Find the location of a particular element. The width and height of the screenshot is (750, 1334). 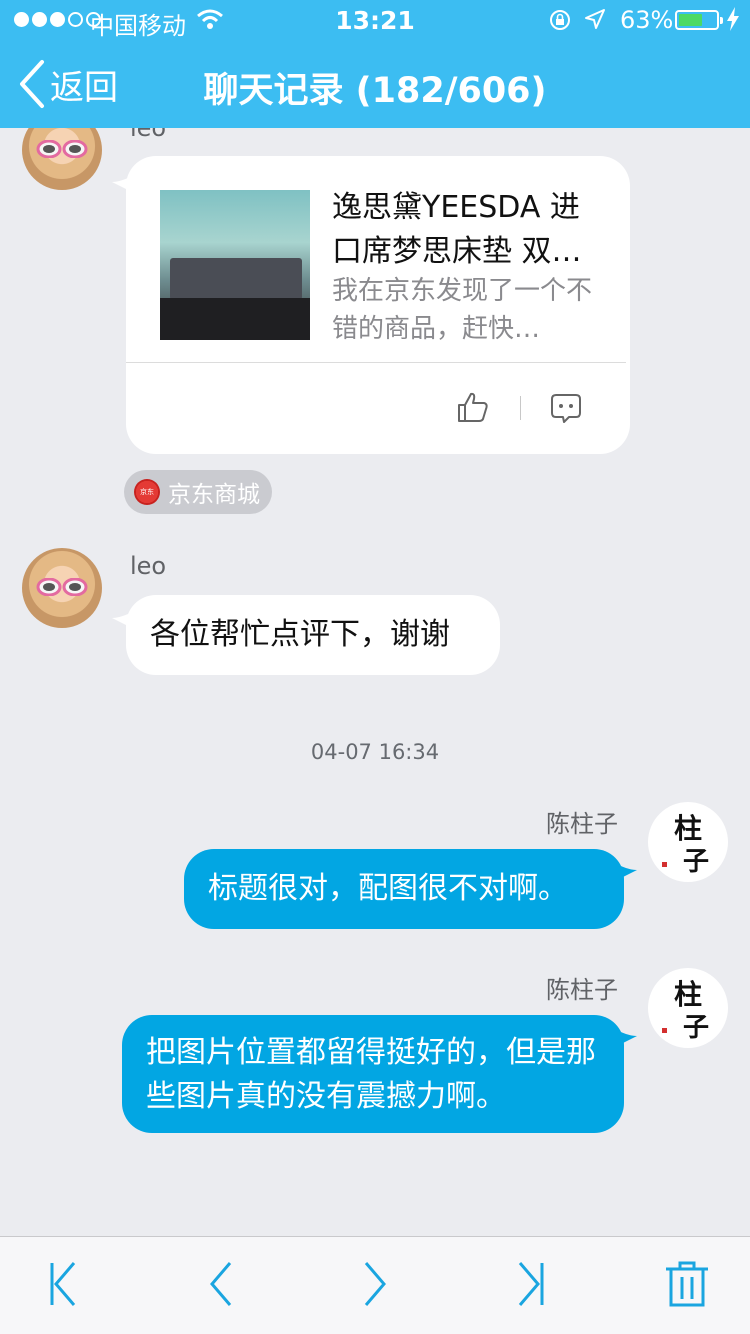

card-divider is located at coordinates (376, 362).